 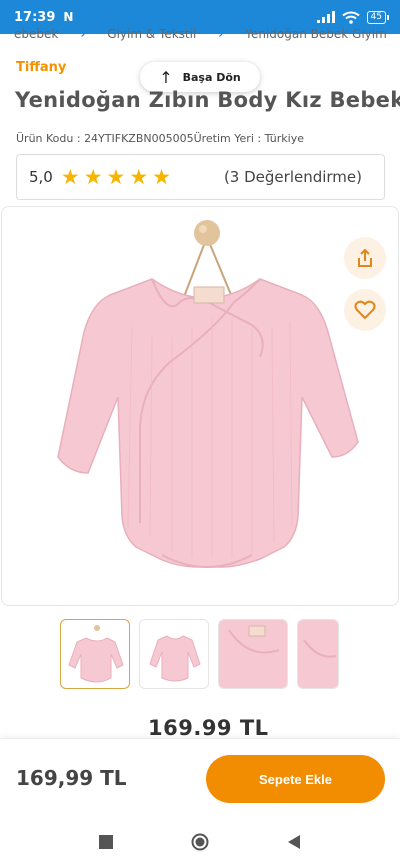 I want to click on favorite-button, so click(x=365, y=310).